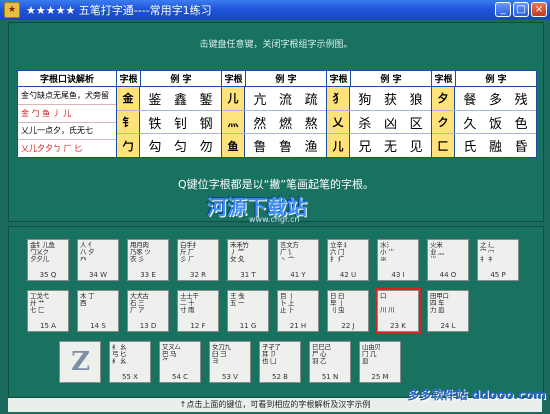 The image size is (550, 414). What do you see at coordinates (155, 100) in the screenshot?
I see `example-char: 鉴` at bounding box center [155, 100].